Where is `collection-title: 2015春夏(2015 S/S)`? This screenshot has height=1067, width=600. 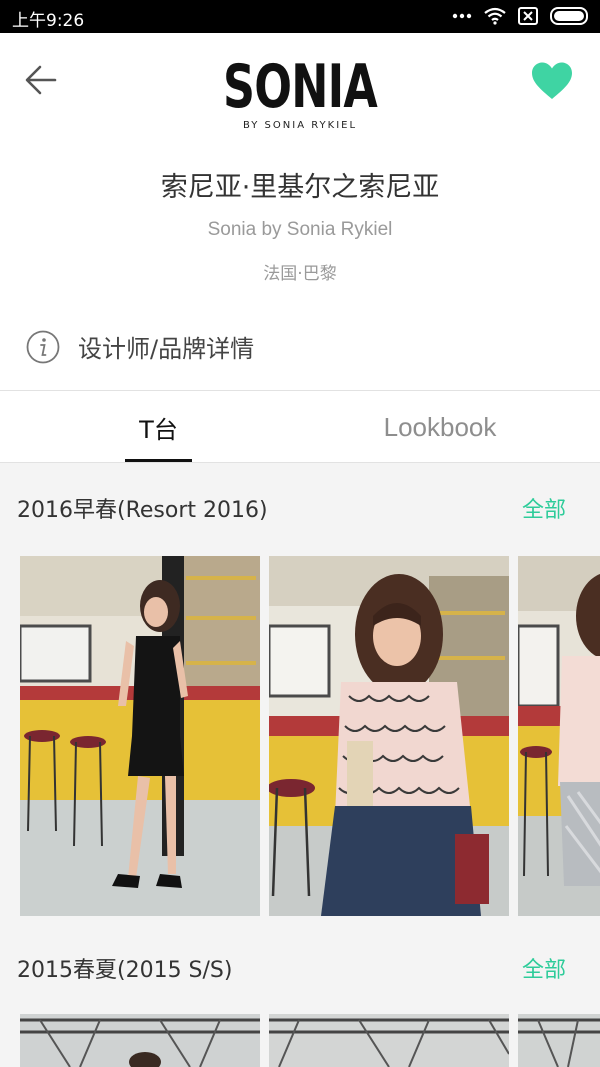
collection-title: 2015春夏(2015 S/S) is located at coordinates (125, 970).